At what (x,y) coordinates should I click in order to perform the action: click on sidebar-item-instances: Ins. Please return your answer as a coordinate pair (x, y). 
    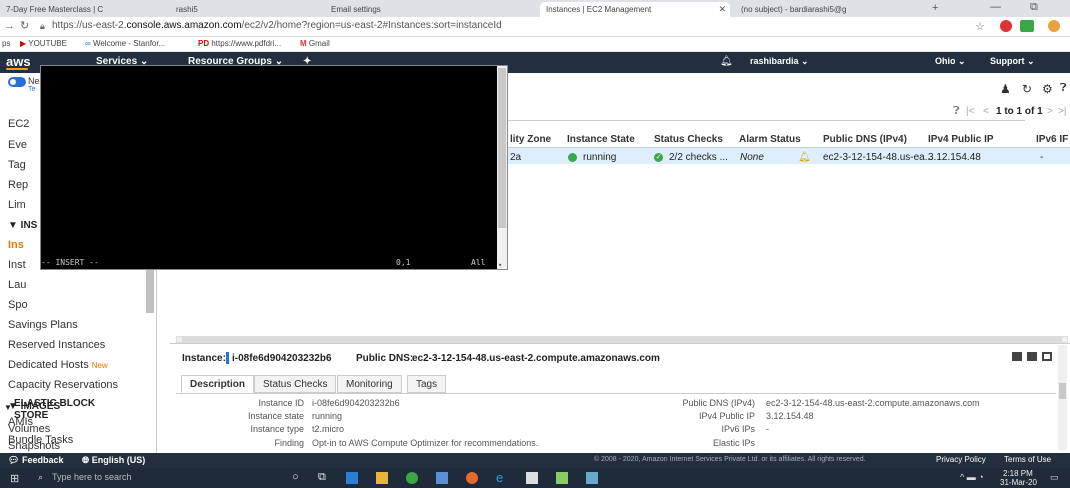
    Looking at the image, I should click on (16, 245).